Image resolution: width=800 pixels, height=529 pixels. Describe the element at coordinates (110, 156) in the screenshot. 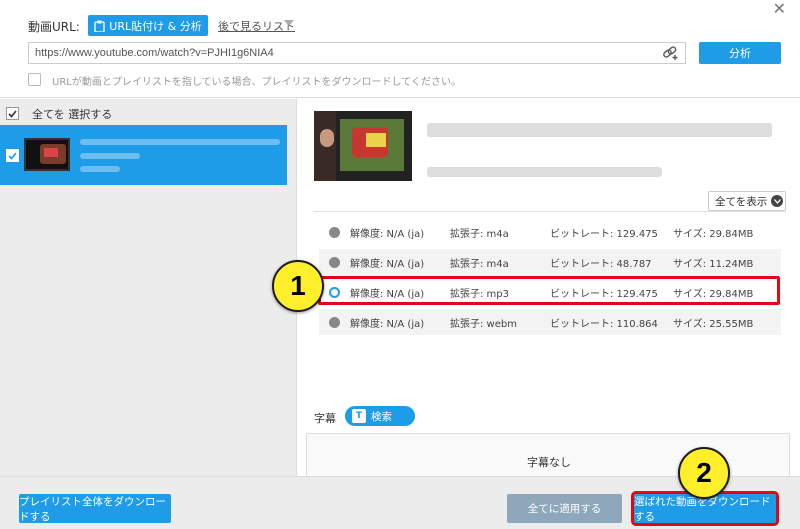

I see `blurred-subtitle` at that location.